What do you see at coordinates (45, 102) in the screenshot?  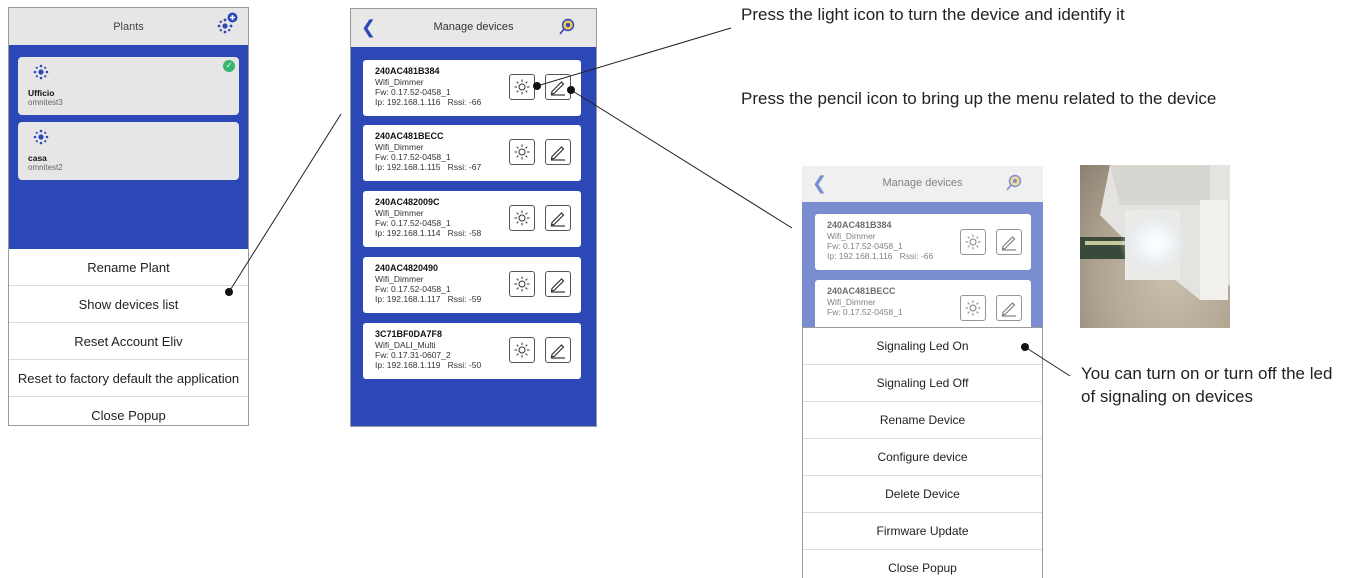 I see `plant-user: omnitest3` at bounding box center [45, 102].